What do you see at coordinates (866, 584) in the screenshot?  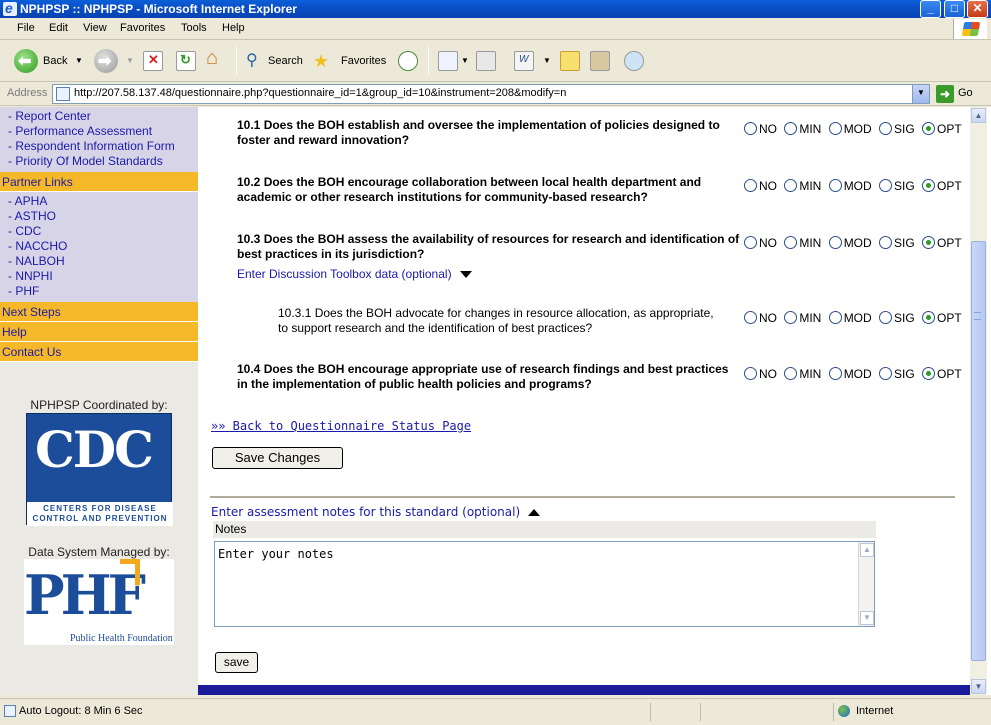 I see `notes-scrollbar: ▲ ▼` at bounding box center [866, 584].